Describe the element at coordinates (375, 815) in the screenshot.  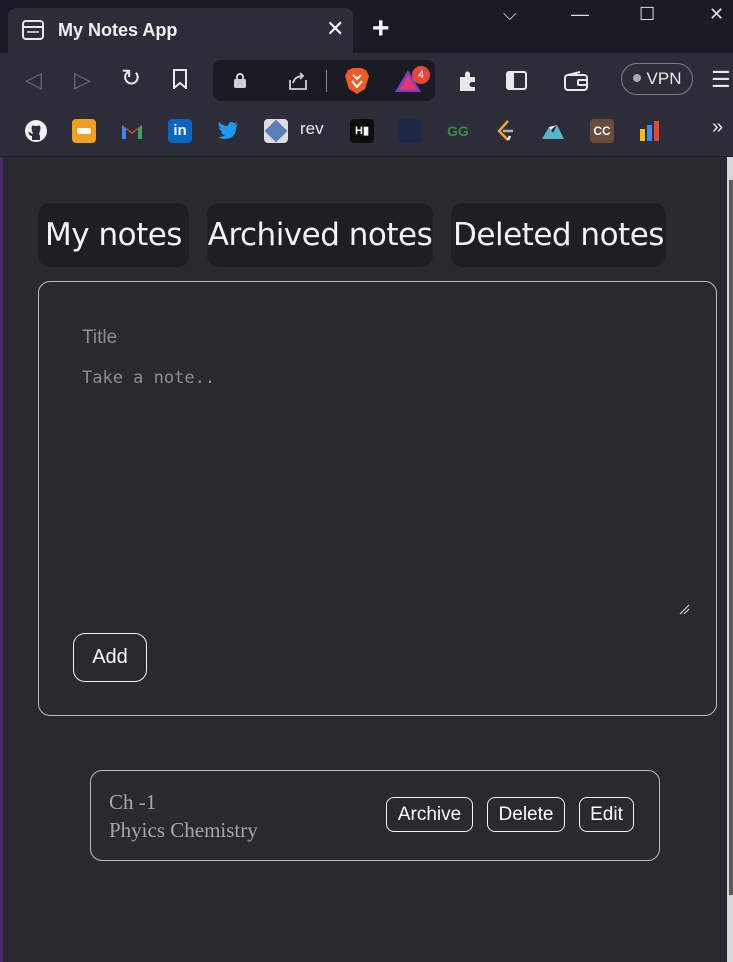
I see `note-card` at that location.